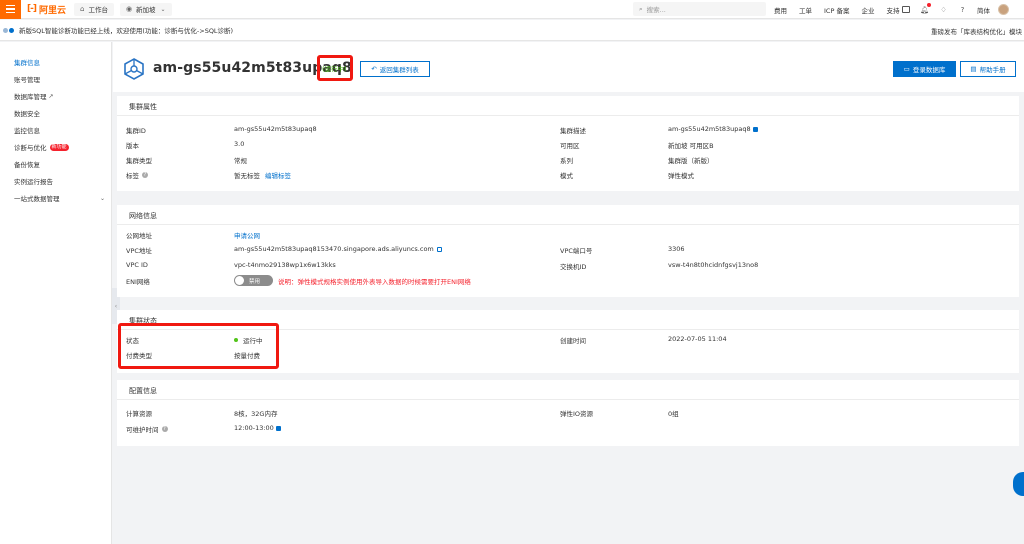  I want to click on terminal-icon, so click(906, 9).